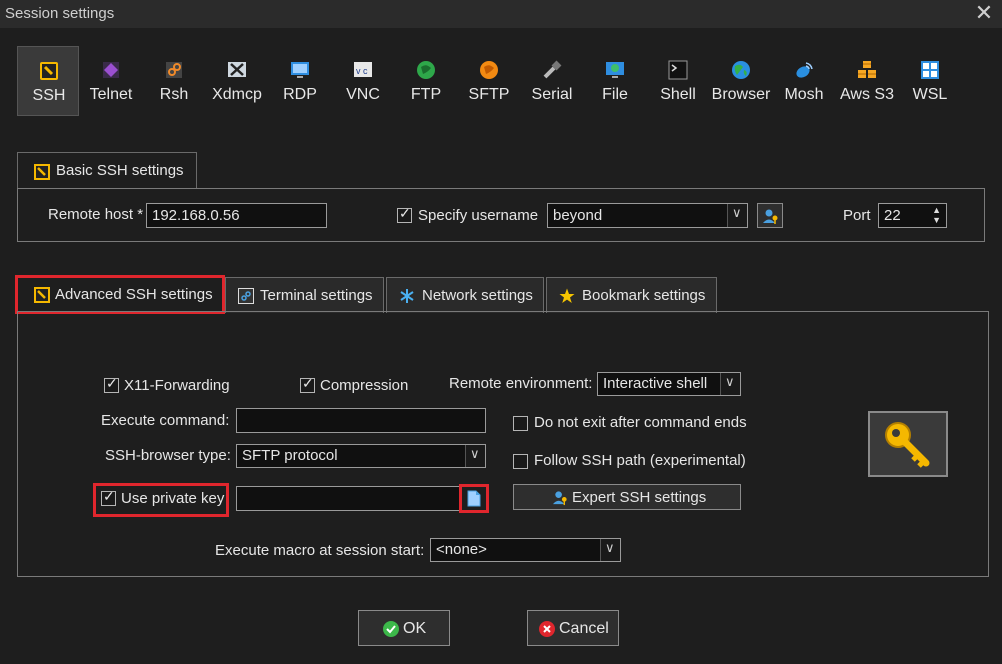 The image size is (1002, 664). I want to click on protocol-file: File, so click(615, 81).